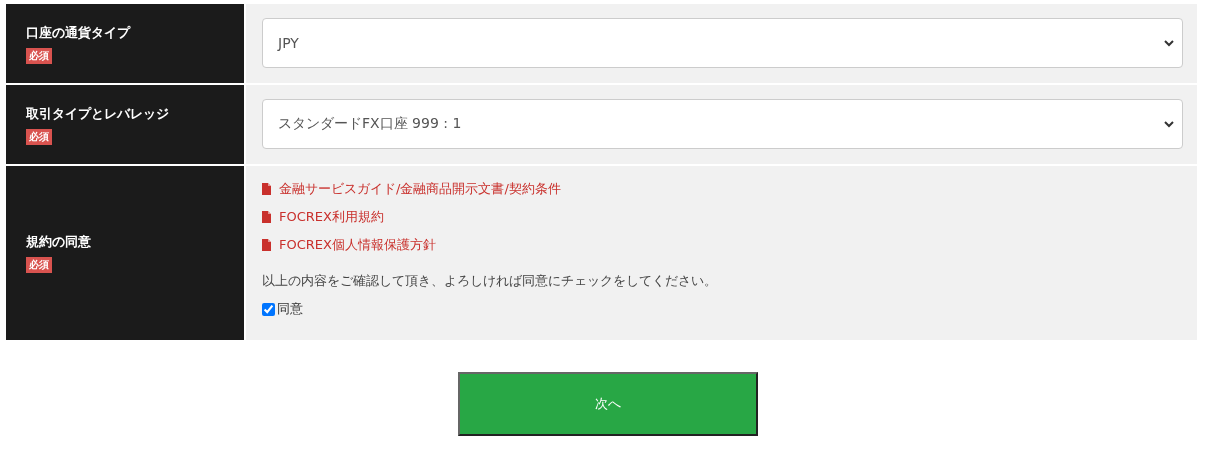  I want to click on instruction-text: 以上の内容をご確認して頂き、よろしければ同意にチェックをしてください。, so click(490, 281).